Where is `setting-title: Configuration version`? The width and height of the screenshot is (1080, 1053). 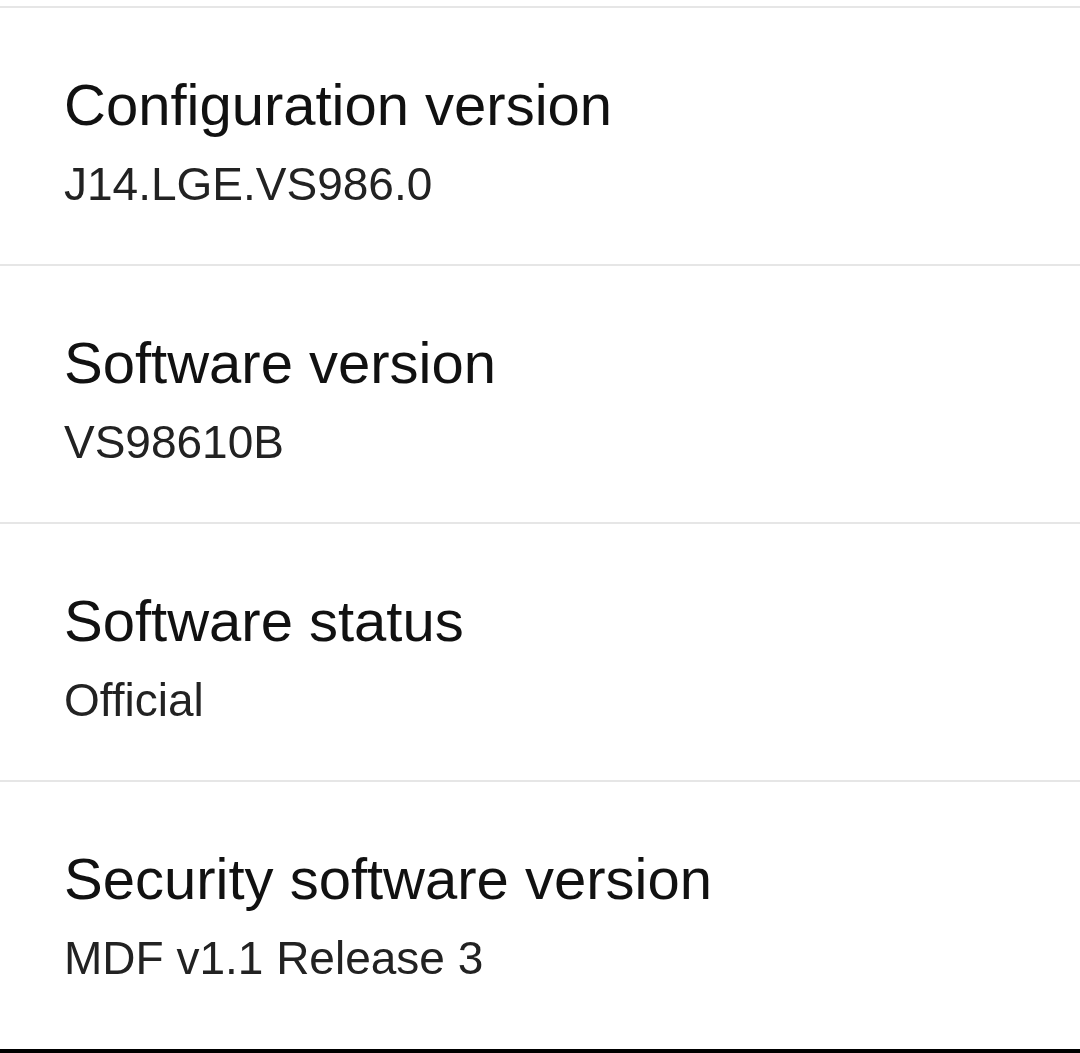
setting-title: Configuration version is located at coordinates (338, 105).